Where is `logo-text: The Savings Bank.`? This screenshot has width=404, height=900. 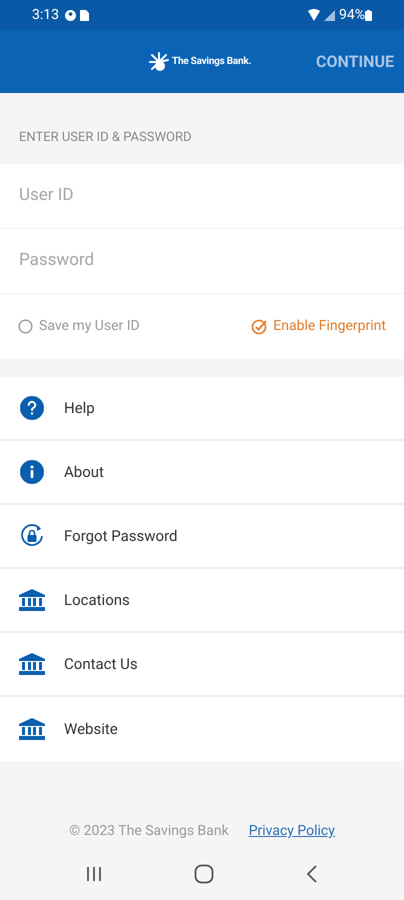
logo-text: The Savings Bank. is located at coordinates (212, 62).